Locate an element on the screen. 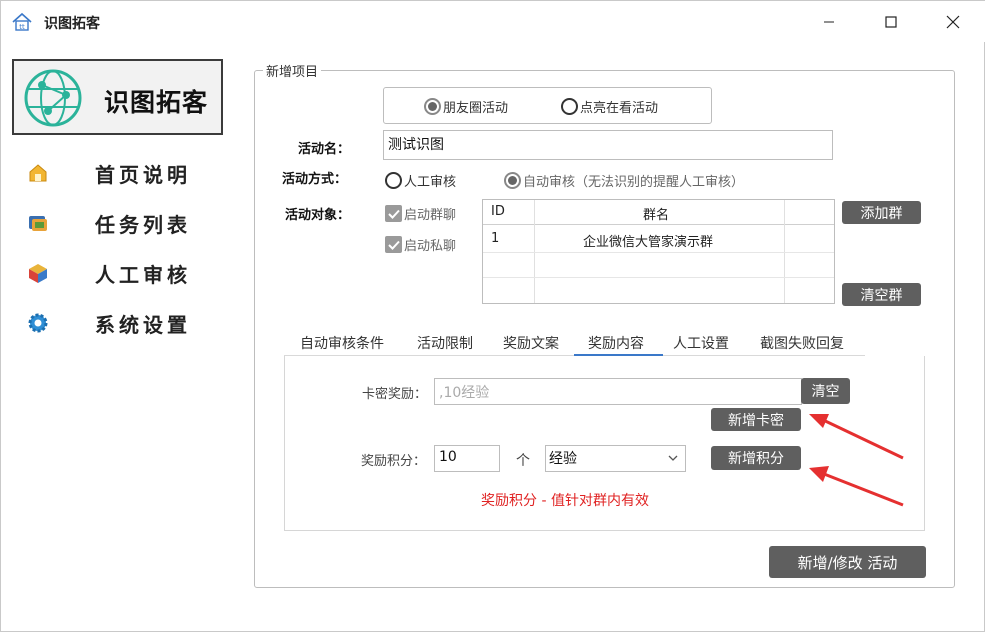  radio-label: 朋友圈活动 is located at coordinates (476, 108).